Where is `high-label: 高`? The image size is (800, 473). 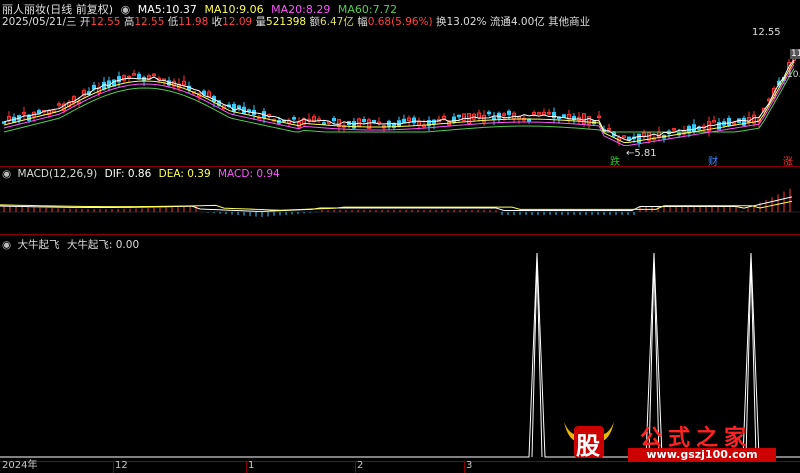
high-label: 高 is located at coordinates (129, 22).